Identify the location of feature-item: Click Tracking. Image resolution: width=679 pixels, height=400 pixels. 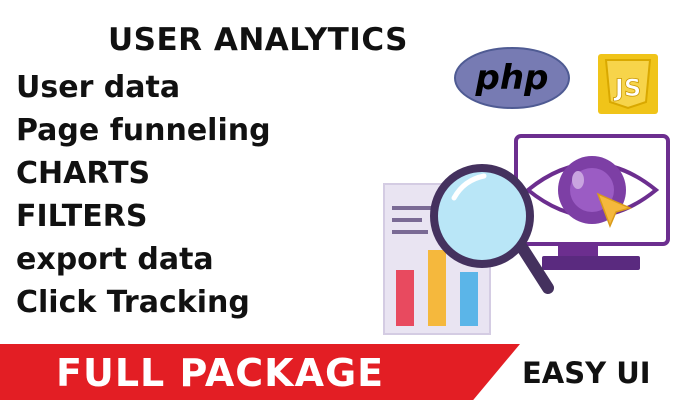
(133, 302).